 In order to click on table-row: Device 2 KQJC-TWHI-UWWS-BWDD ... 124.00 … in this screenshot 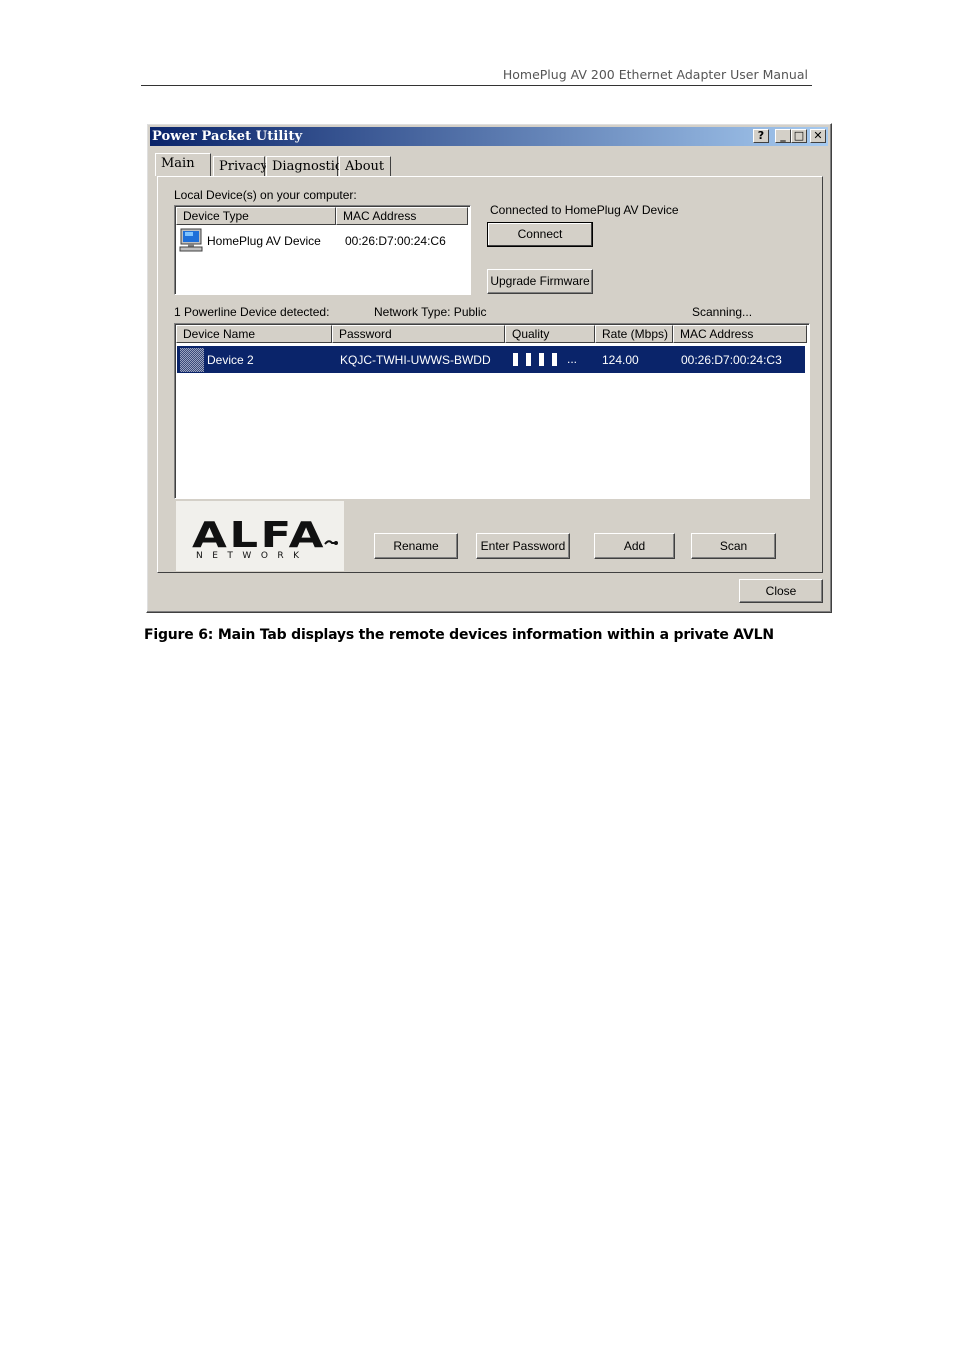, I will do `click(491, 359)`.